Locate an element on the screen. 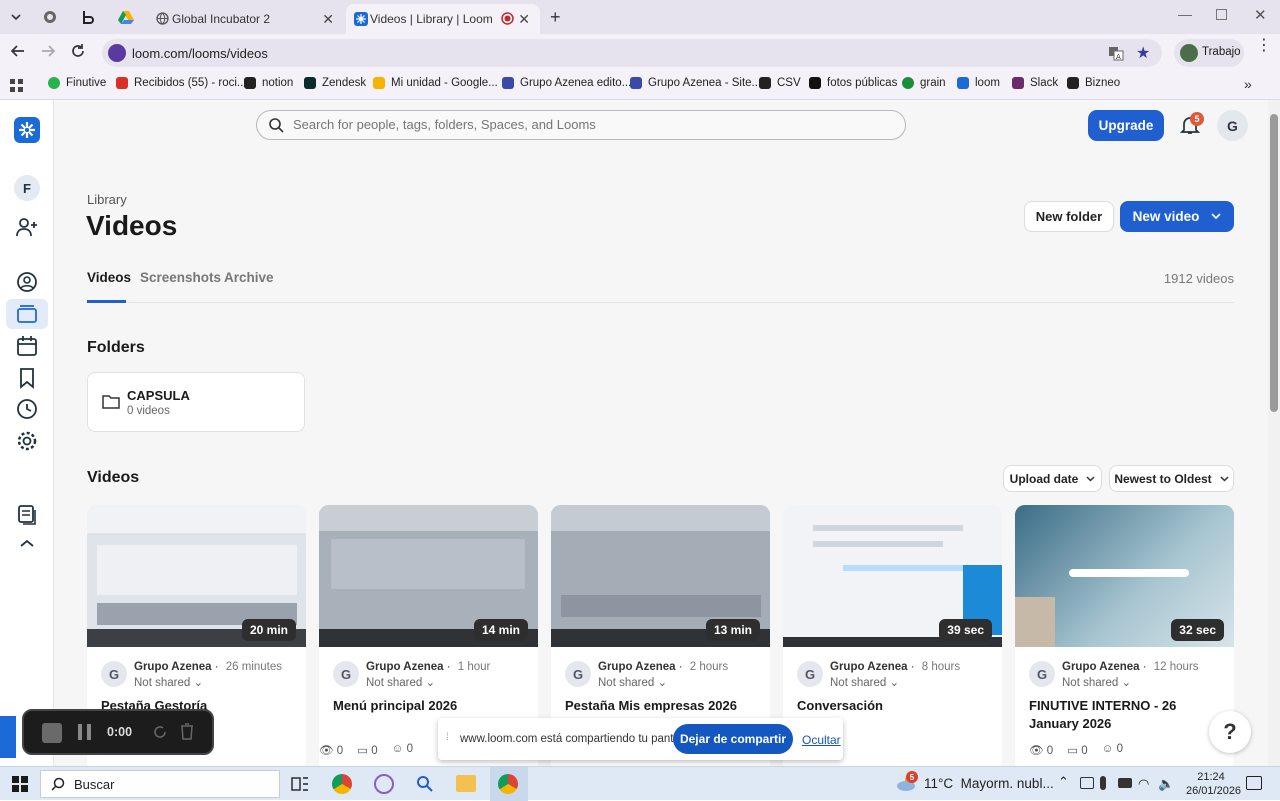 The width and height of the screenshot is (1280, 801). video-title: Pestaña Mis empresas 2026 is located at coordinates (665, 706).